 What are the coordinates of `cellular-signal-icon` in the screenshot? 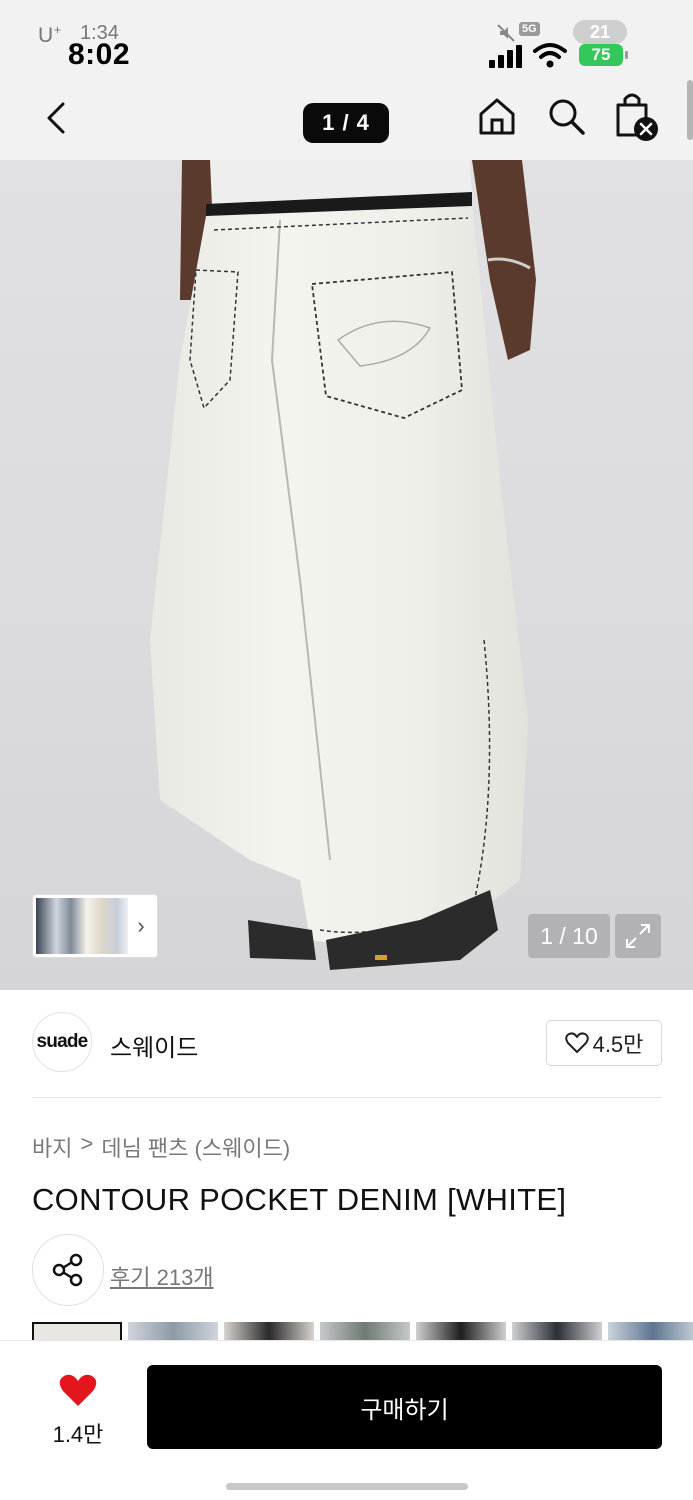 It's located at (505, 56).